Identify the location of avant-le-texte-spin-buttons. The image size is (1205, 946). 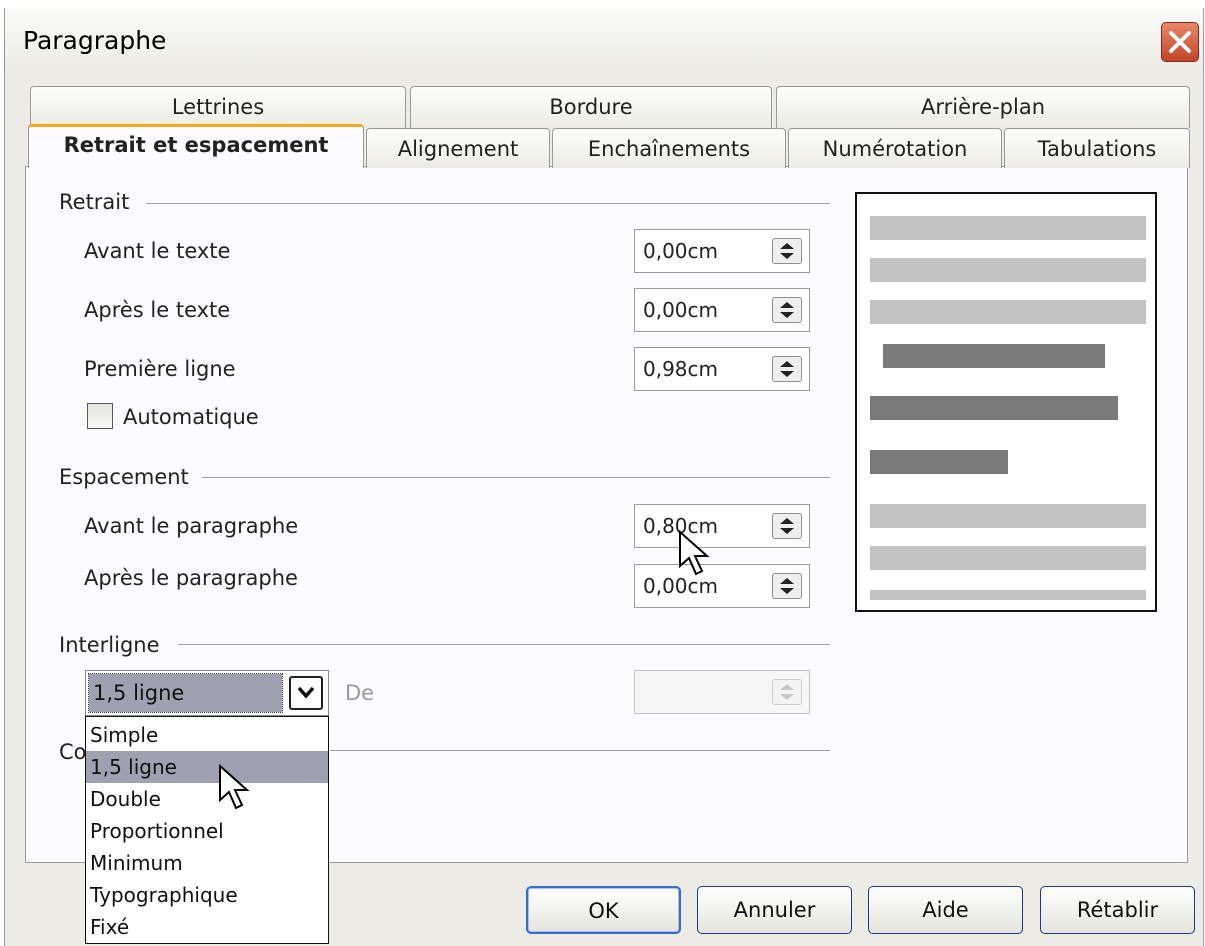
(787, 251).